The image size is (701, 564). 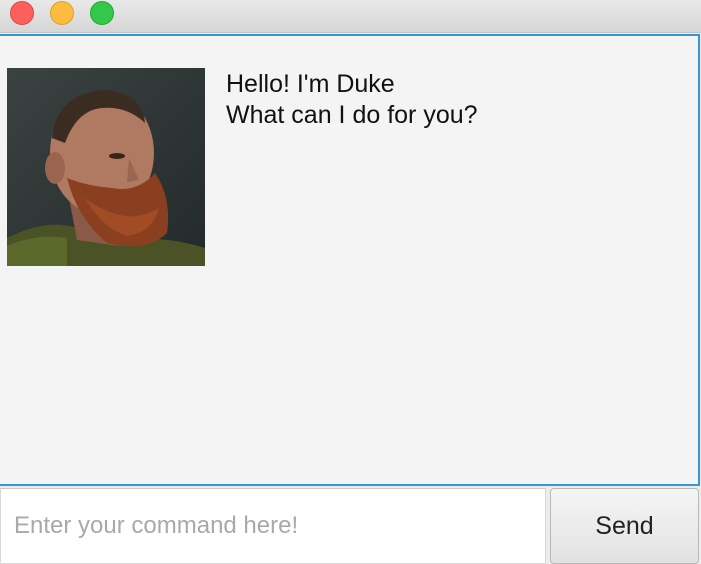 What do you see at coordinates (352, 100) in the screenshot?
I see `duke-message-text: Hello! I'm Duke What can I do for you?` at bounding box center [352, 100].